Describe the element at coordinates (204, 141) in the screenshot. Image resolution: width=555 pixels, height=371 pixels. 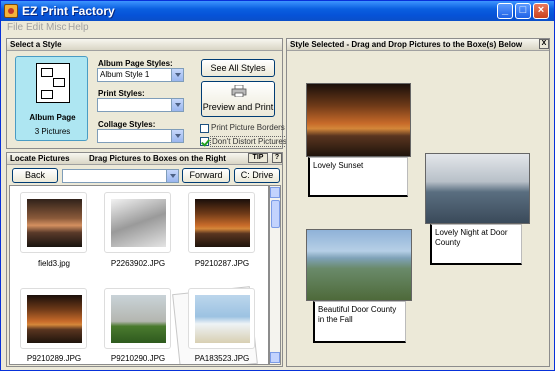
I see `dont-distort-pictures-checkbox` at that location.